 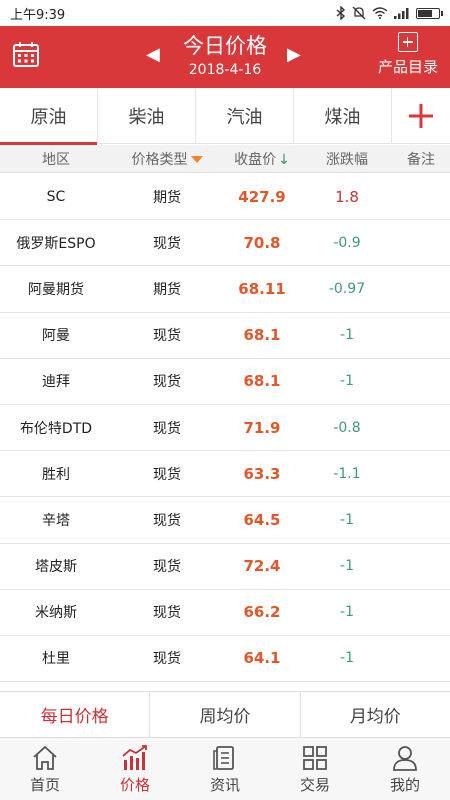 I want to click on cell-close: 66.2, so click(x=262, y=612).